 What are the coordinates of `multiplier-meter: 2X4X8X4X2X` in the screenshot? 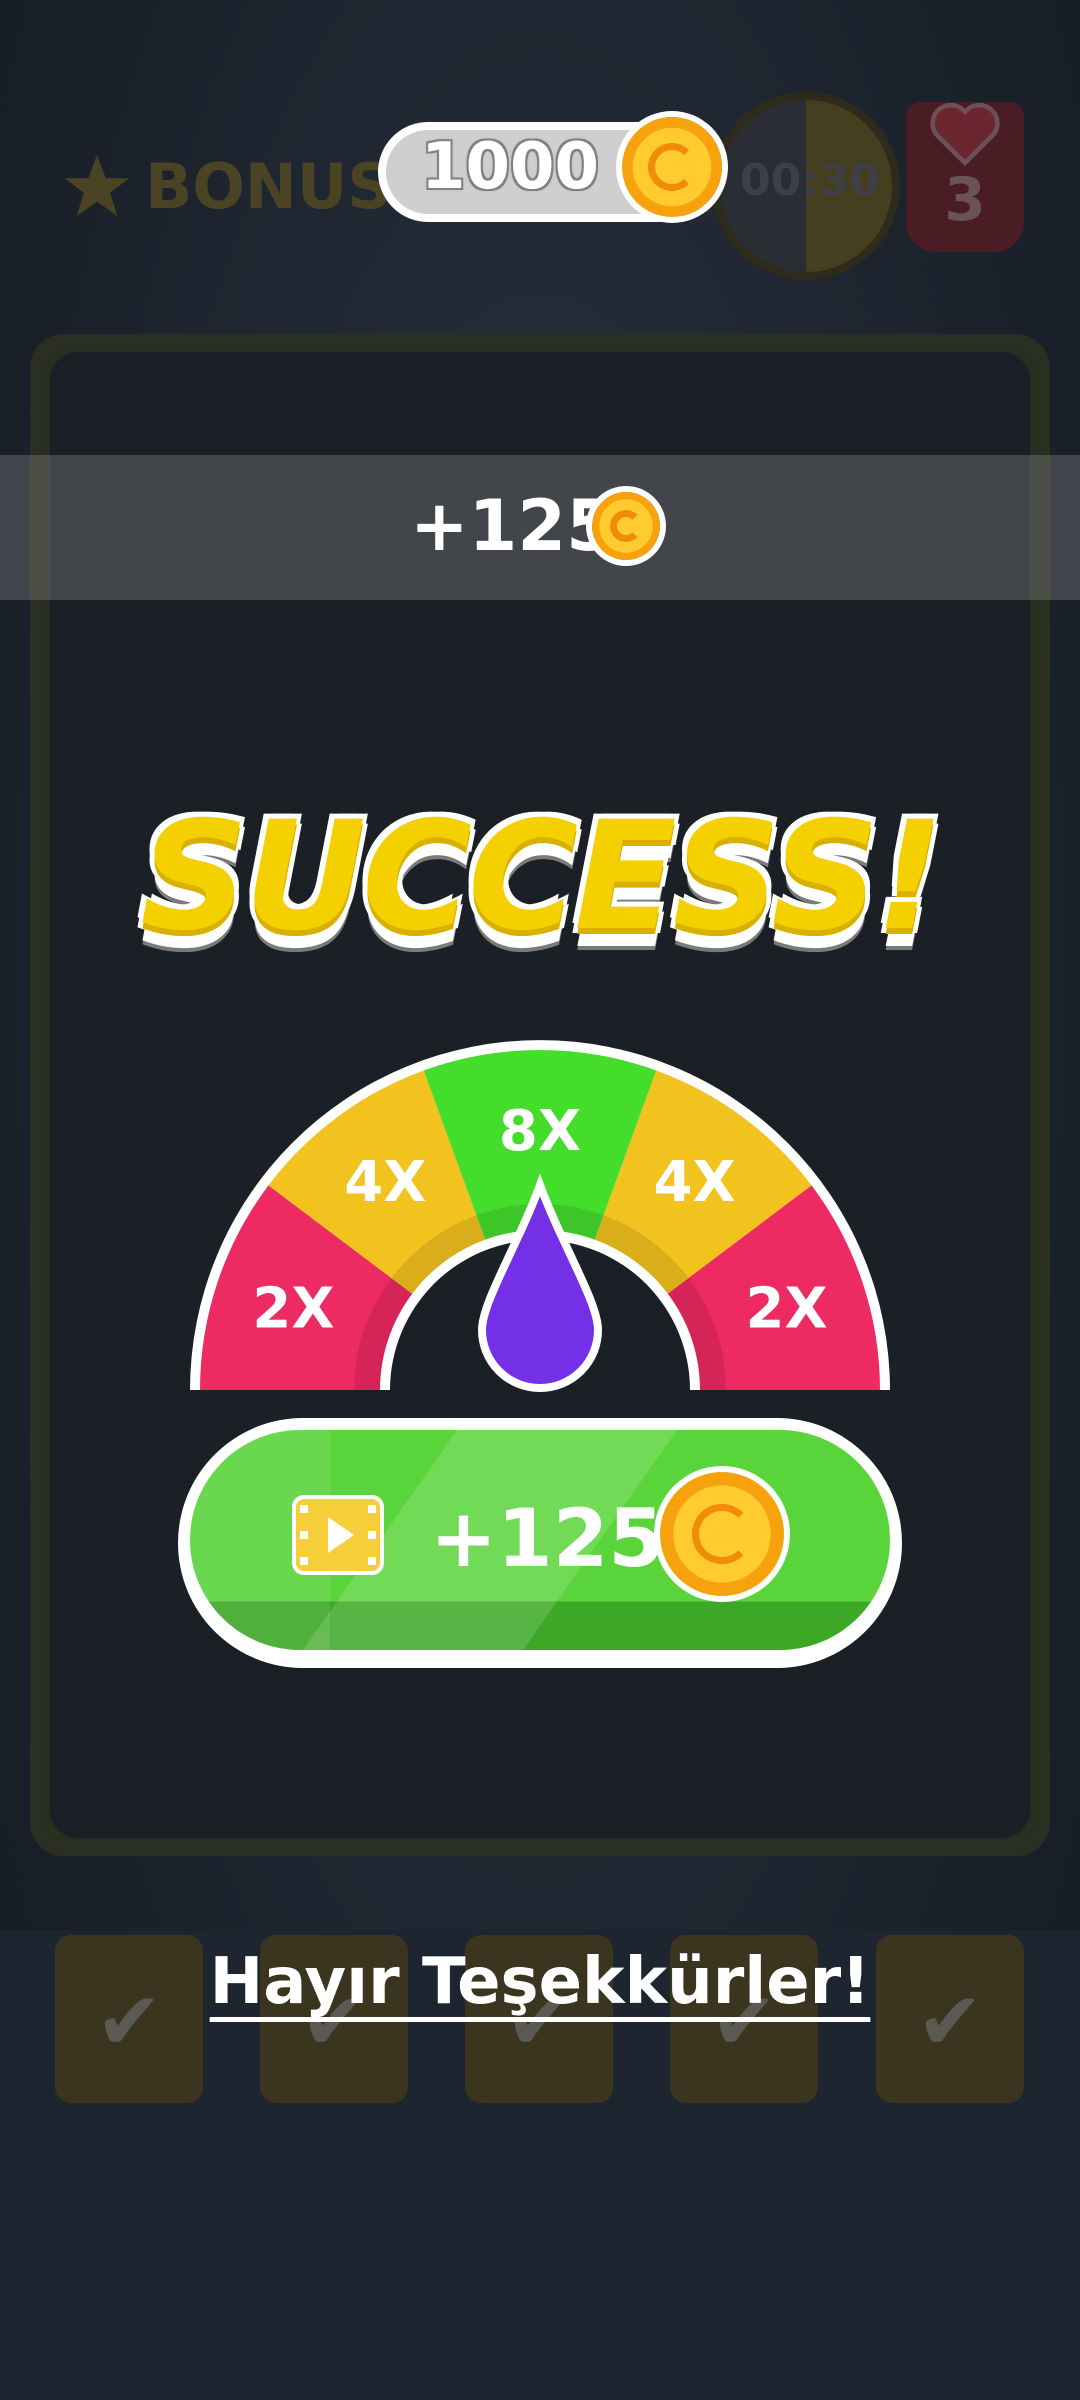 It's located at (540, 1216).